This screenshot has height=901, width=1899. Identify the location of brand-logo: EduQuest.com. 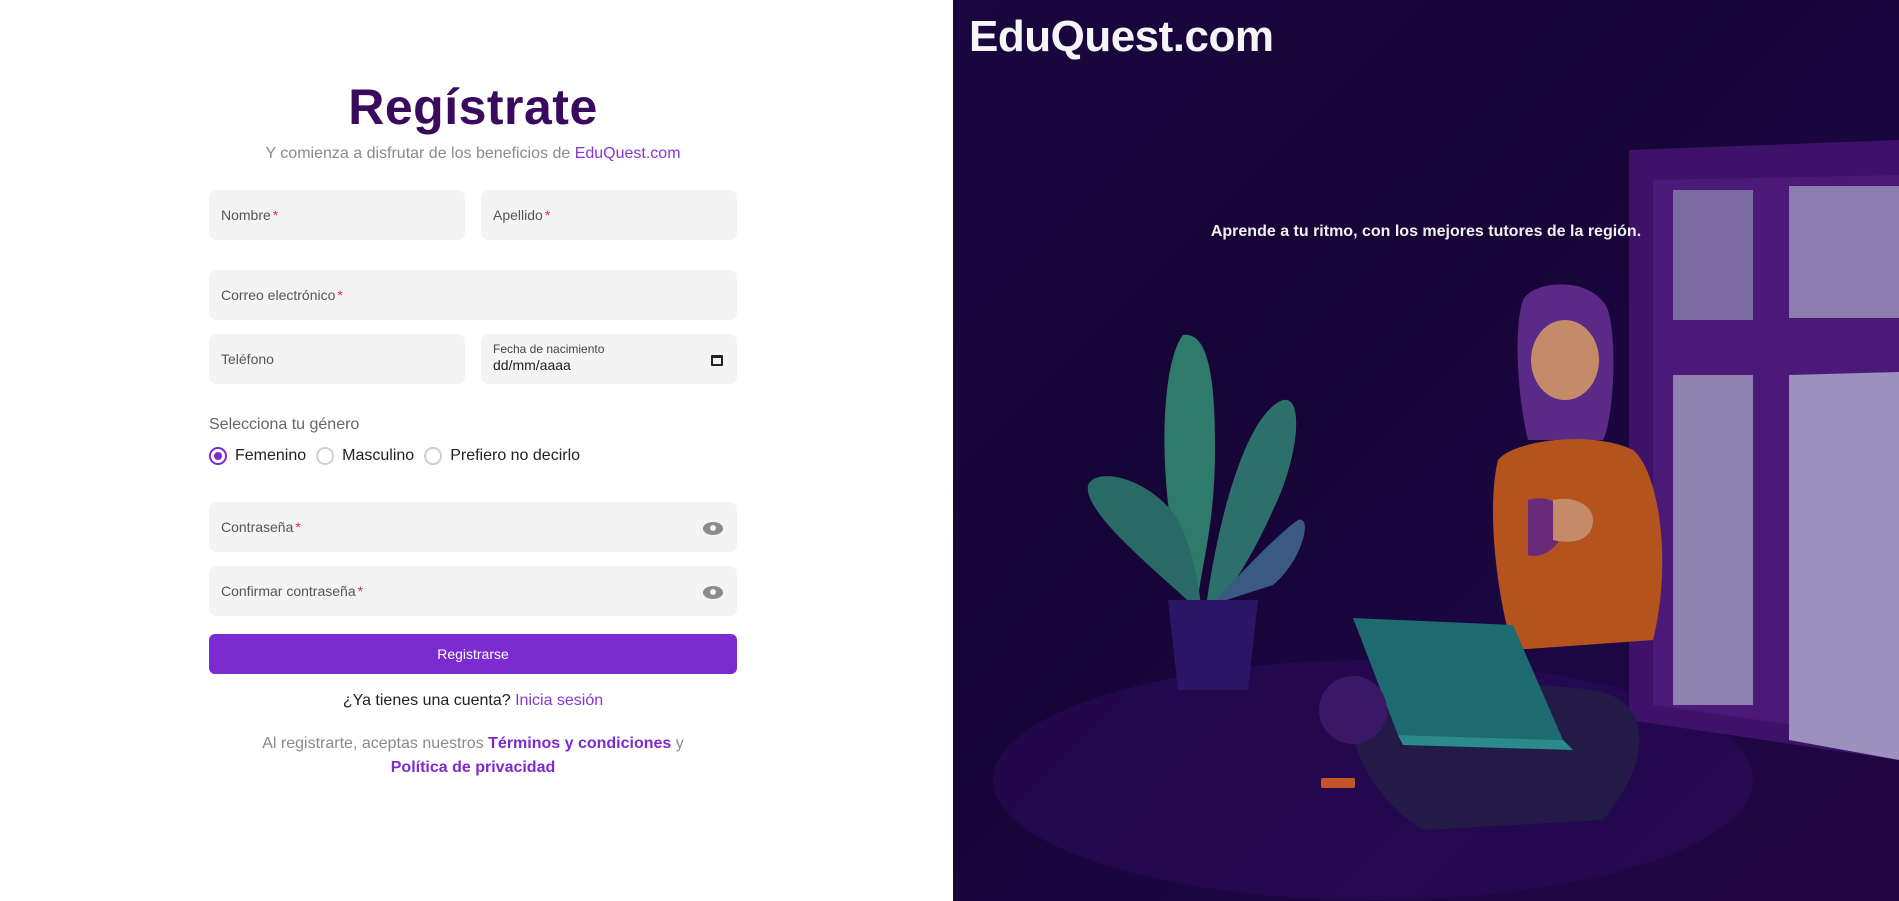
(1121, 36).